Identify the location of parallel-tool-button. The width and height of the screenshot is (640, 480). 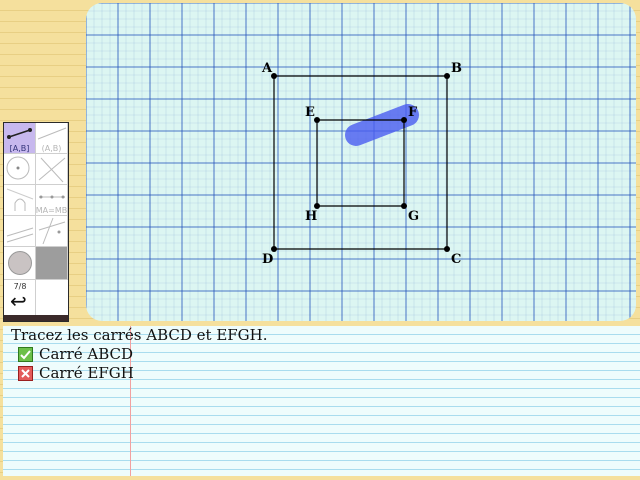
(52, 231).